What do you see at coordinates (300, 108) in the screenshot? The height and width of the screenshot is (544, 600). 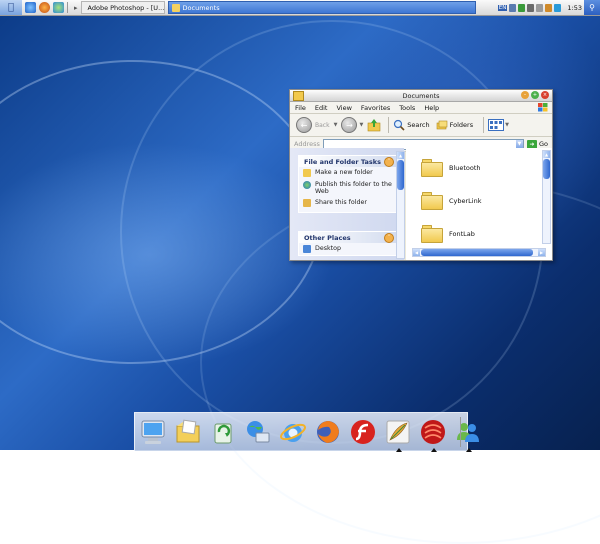 I see `menu-file: File` at bounding box center [300, 108].